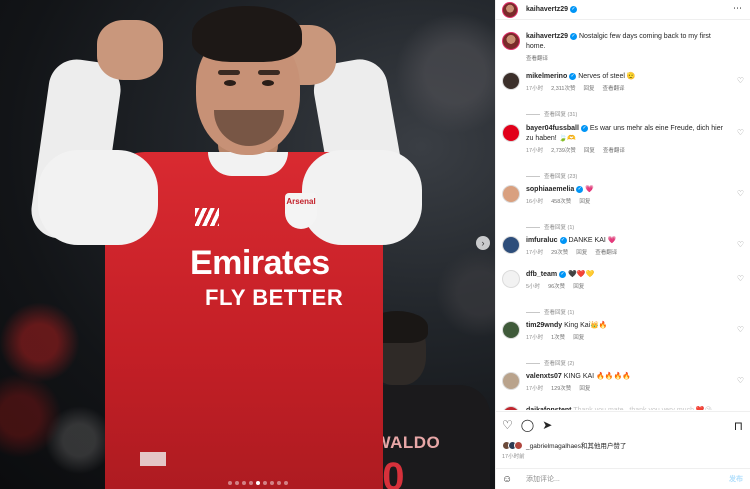 The height and width of the screenshot is (489, 750). What do you see at coordinates (597, 376) in the screenshot?
I see `comment-text: KING KAI 🔥🔥🔥🔥` at bounding box center [597, 376].